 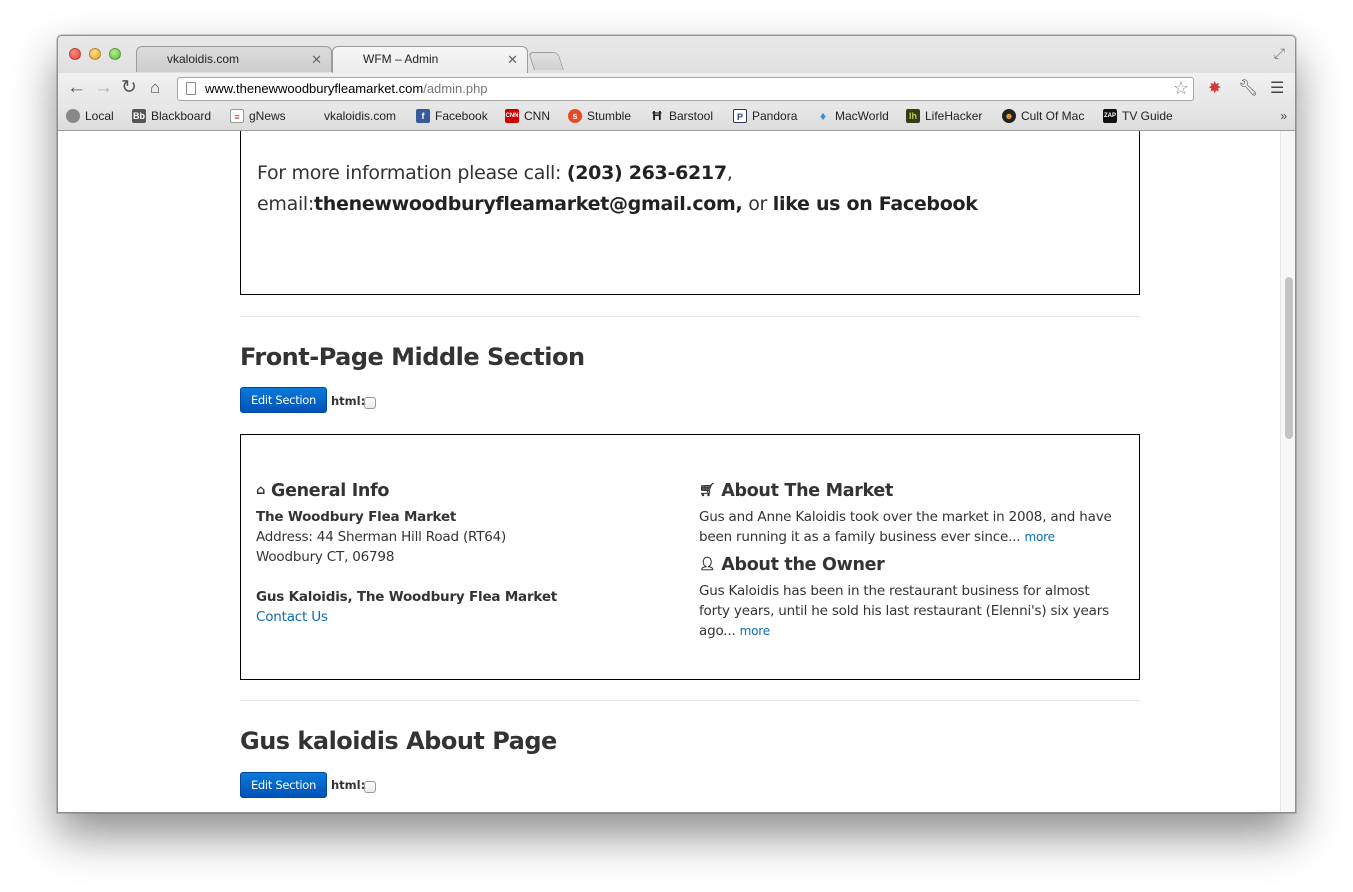 I want to click on section-title: Front-Page Middle Section, so click(x=412, y=357).